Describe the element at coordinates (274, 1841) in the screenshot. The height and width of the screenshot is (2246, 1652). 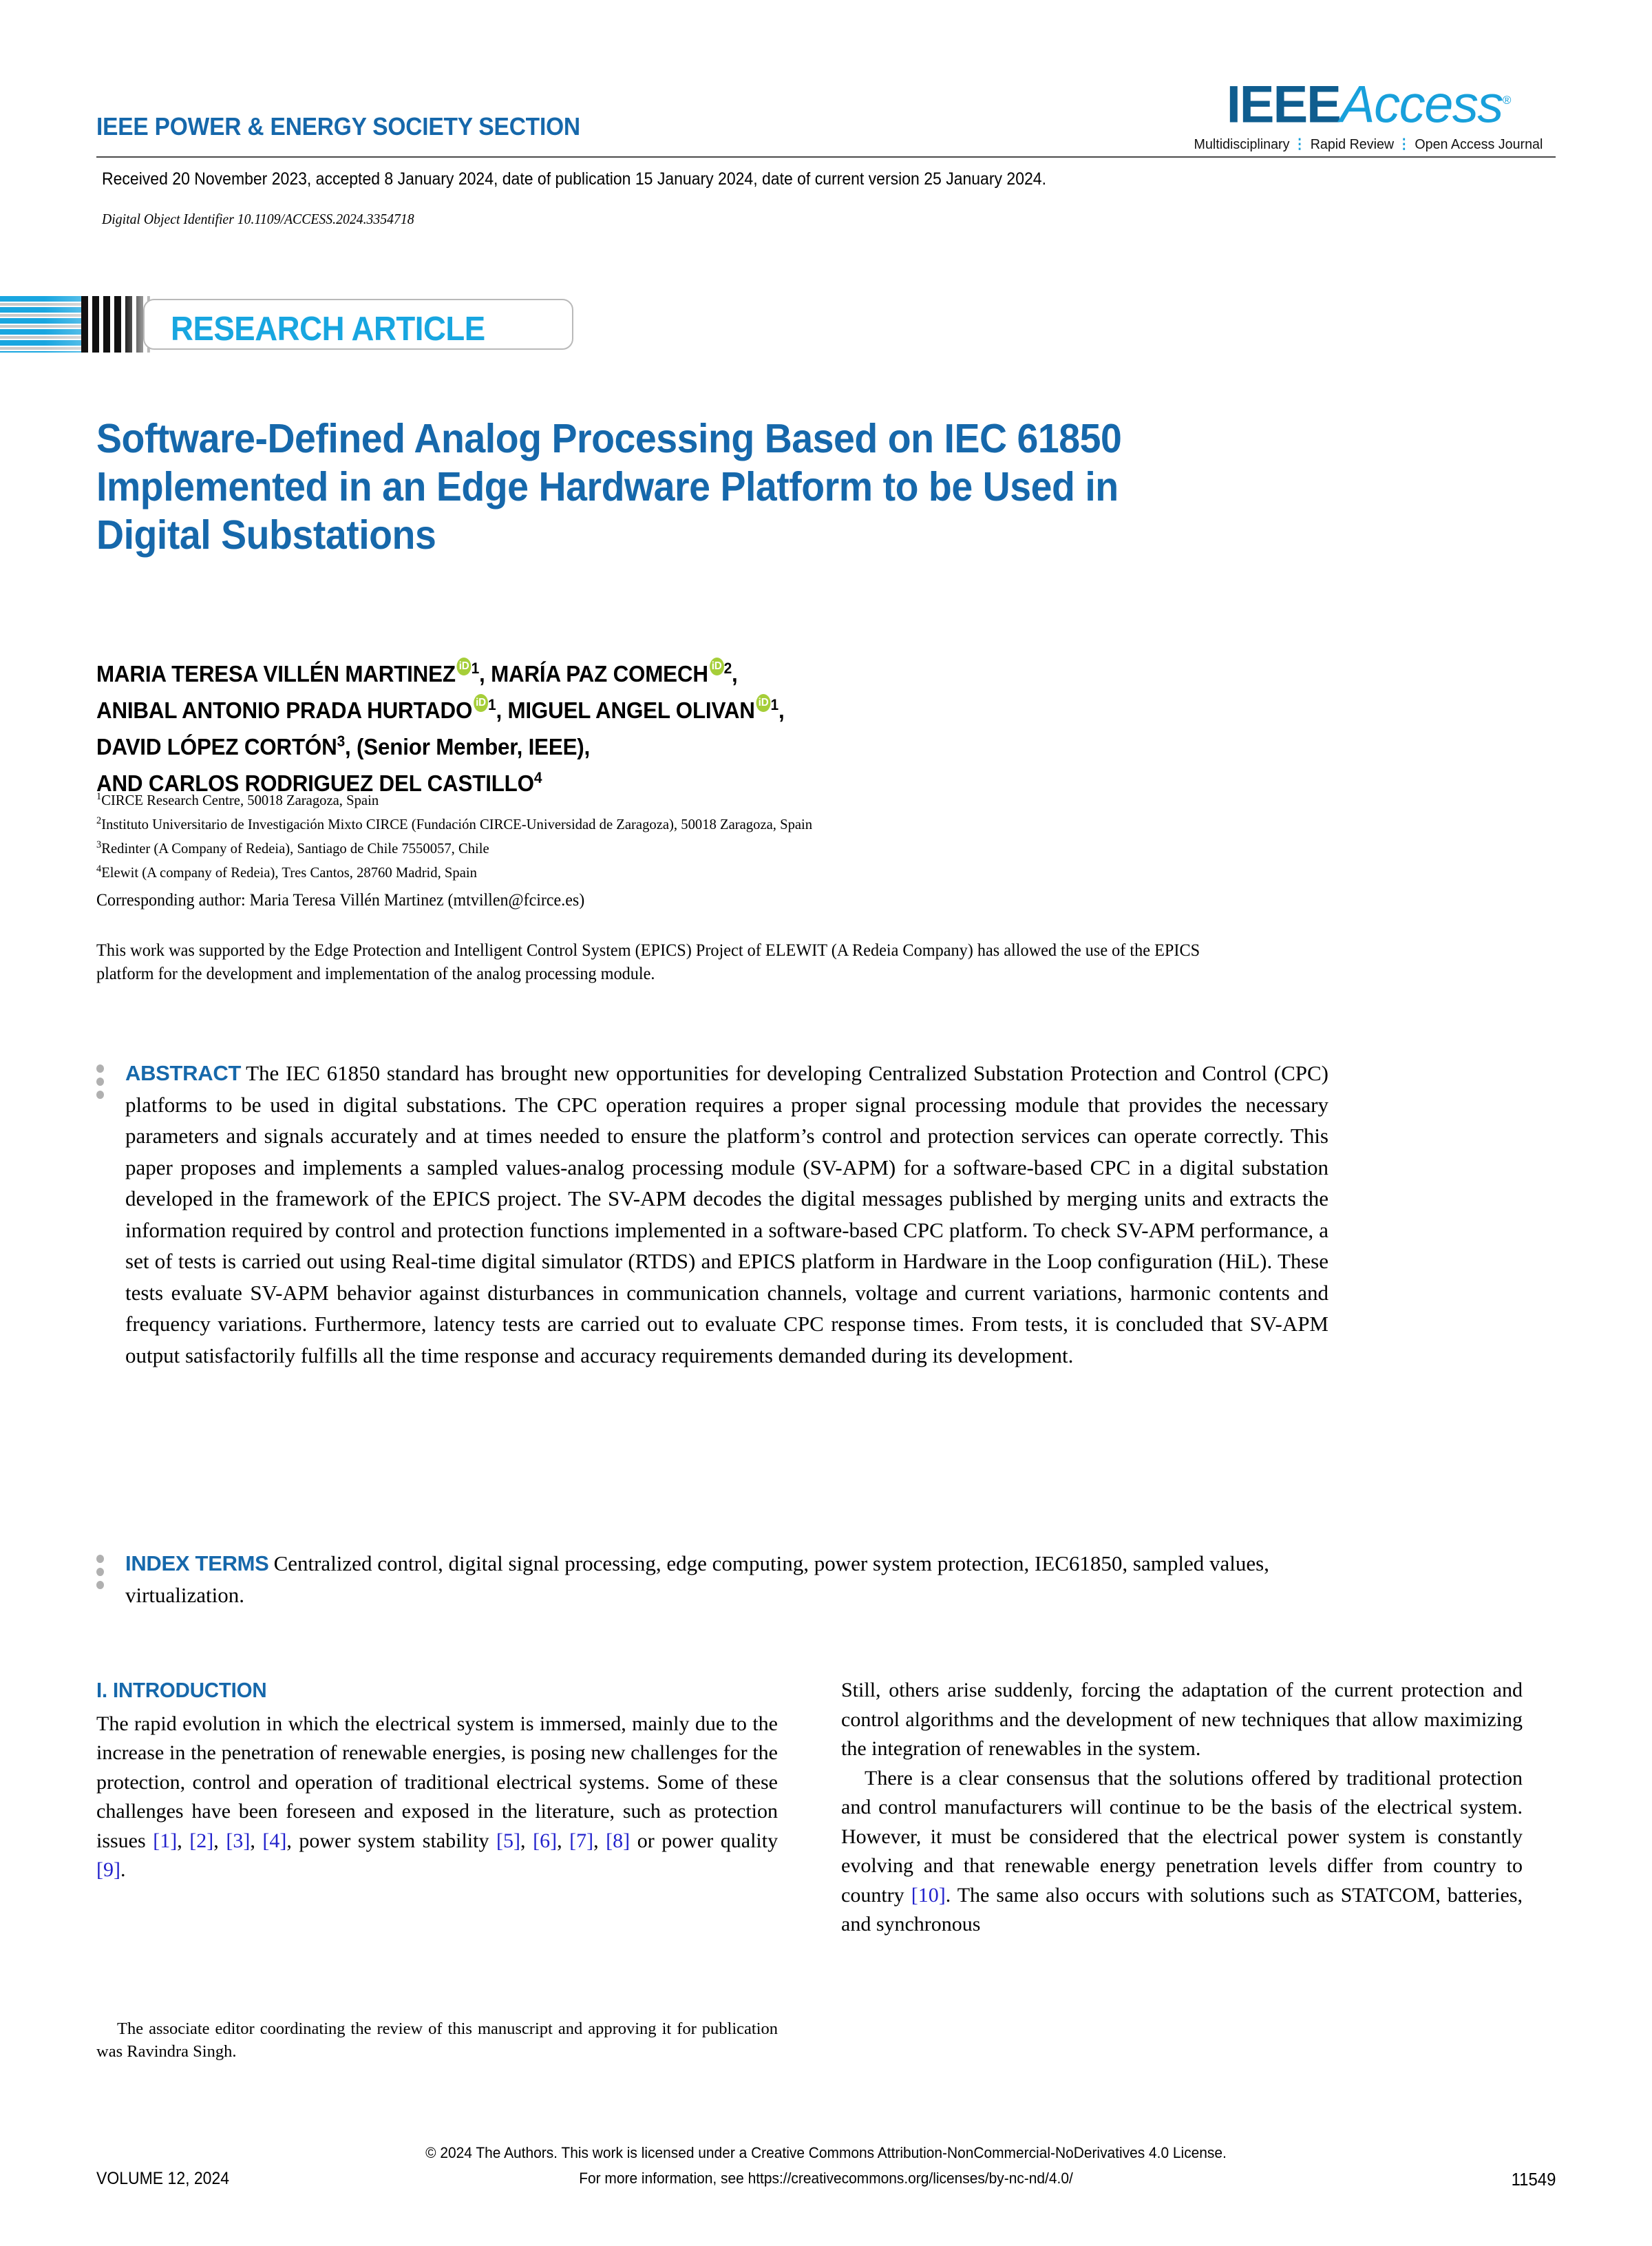
I see `citation-link: [4]` at that location.